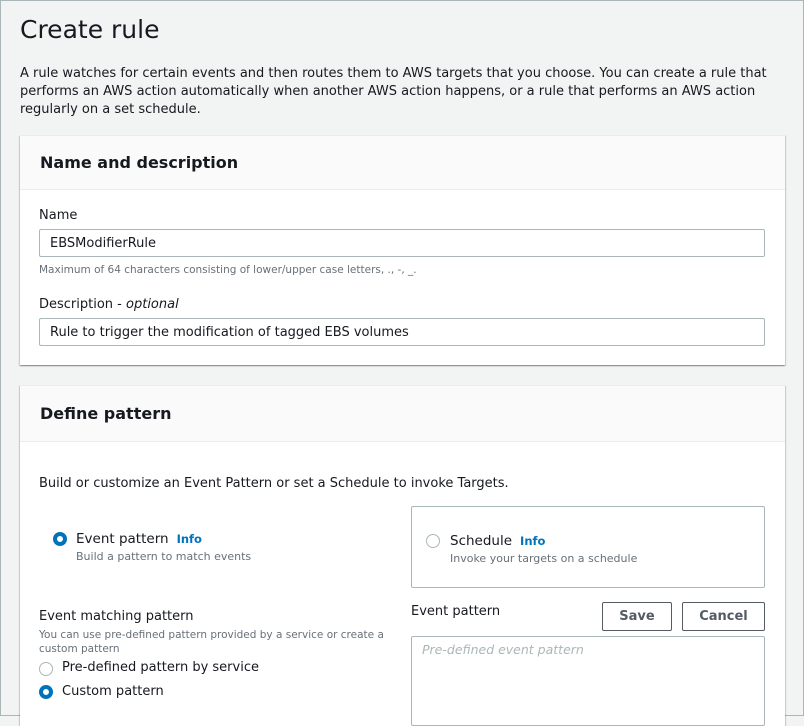 Image resolution: width=804 pixels, height=726 pixels. Describe the element at coordinates (122, 539) in the screenshot. I see `event-pattern-title-text: Event pattern` at that location.